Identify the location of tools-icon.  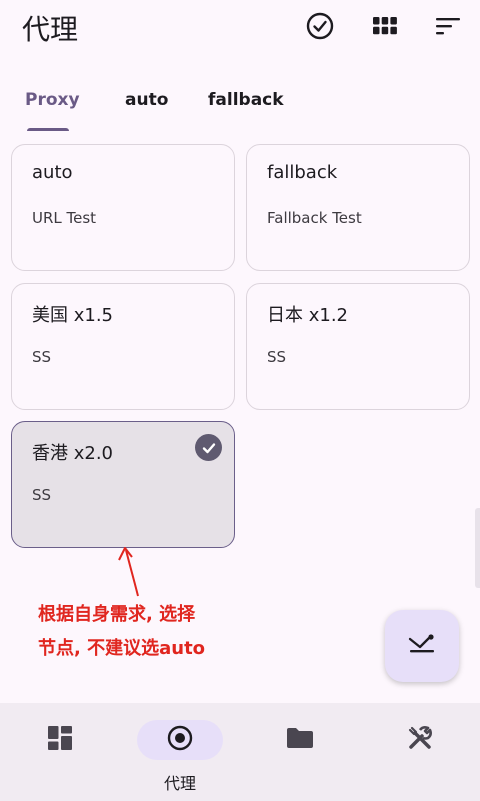
(420, 740).